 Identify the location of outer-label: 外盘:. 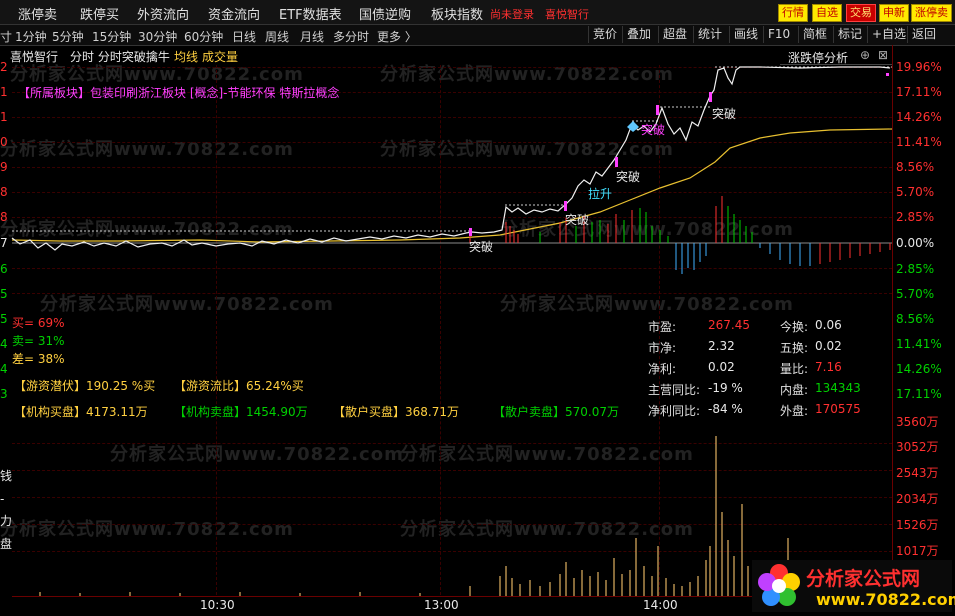
(794, 411).